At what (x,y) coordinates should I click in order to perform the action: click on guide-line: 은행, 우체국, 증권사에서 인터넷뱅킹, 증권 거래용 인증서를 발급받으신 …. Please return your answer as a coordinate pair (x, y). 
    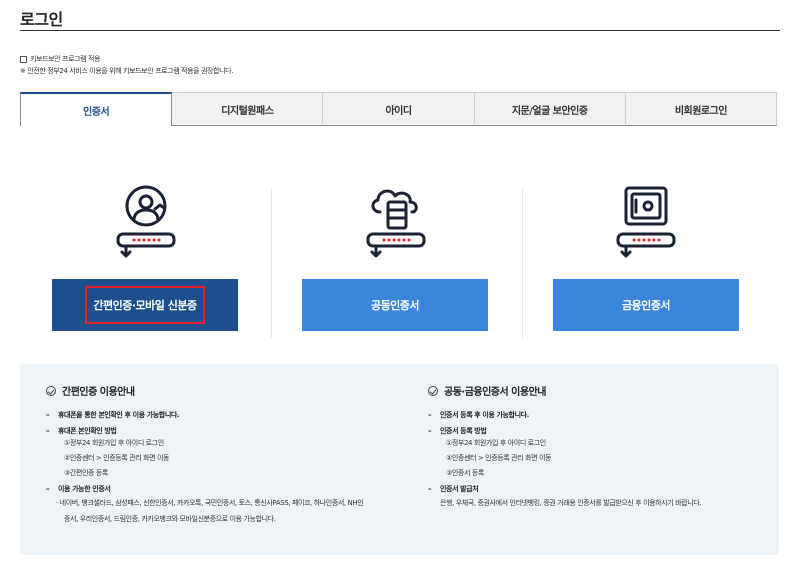
    Looking at the image, I should click on (571, 503).